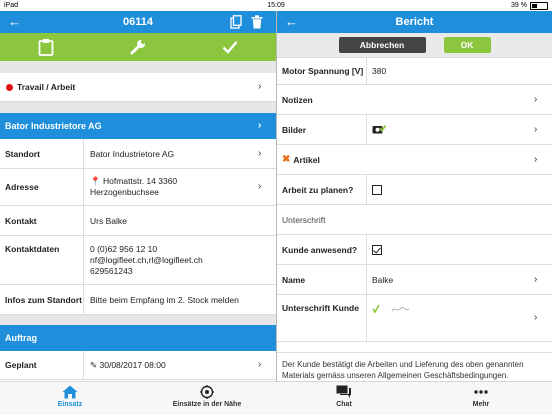  Describe the element at coordinates (382, 45) in the screenshot. I see `cancel-button: Abbrechen` at that location.